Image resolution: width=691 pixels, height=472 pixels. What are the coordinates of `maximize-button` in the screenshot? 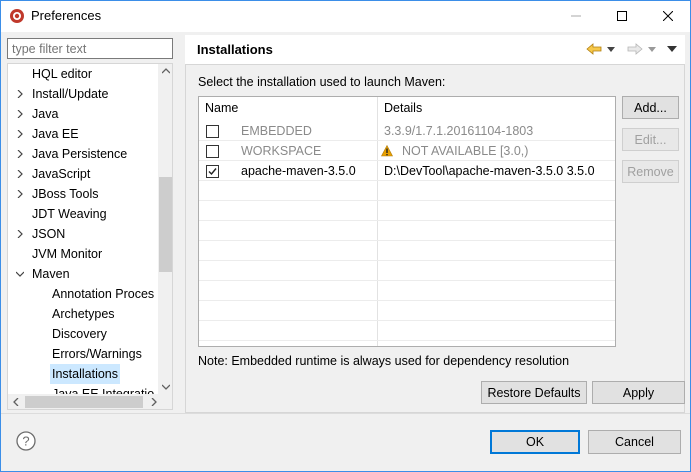 It's located at (622, 16).